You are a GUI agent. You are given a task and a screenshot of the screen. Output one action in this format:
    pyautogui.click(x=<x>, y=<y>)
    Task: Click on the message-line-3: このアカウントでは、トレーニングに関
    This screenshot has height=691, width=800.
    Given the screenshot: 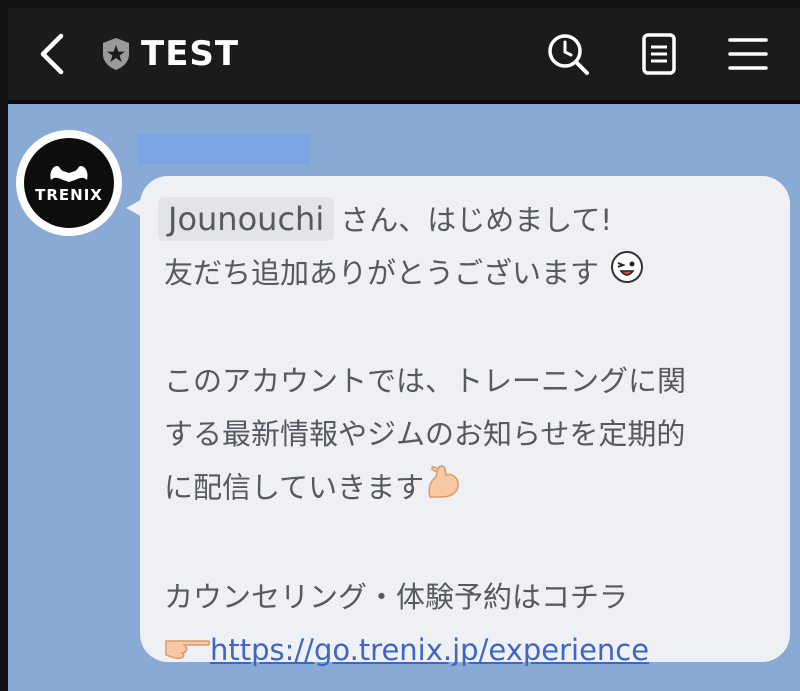 What is the action you would take?
    pyautogui.click(x=425, y=380)
    